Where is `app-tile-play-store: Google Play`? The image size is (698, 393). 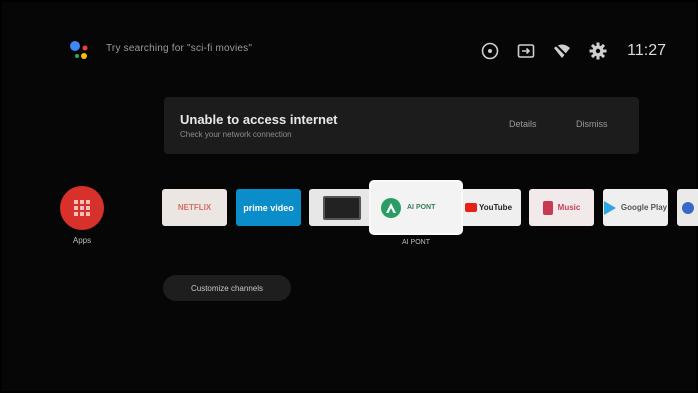 app-tile-play-store: Google Play is located at coordinates (635, 207).